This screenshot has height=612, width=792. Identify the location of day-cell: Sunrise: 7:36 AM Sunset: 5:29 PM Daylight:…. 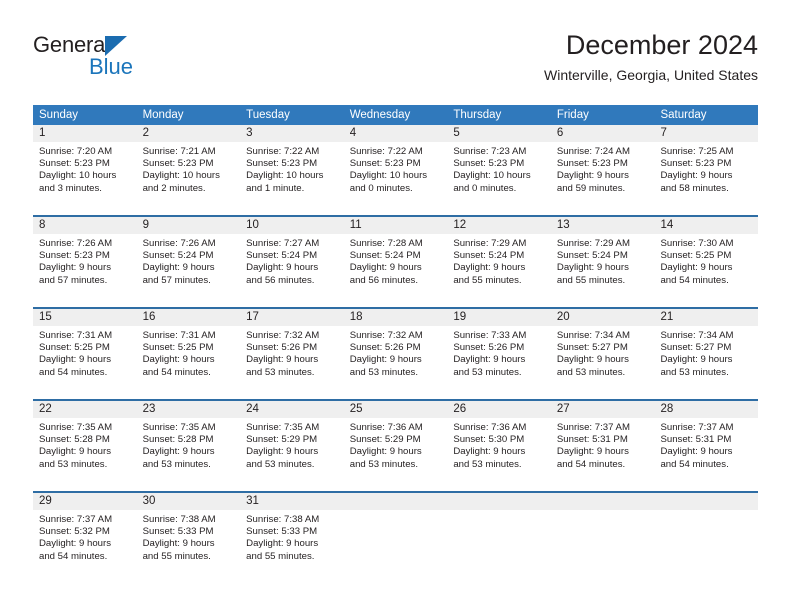
(396, 454).